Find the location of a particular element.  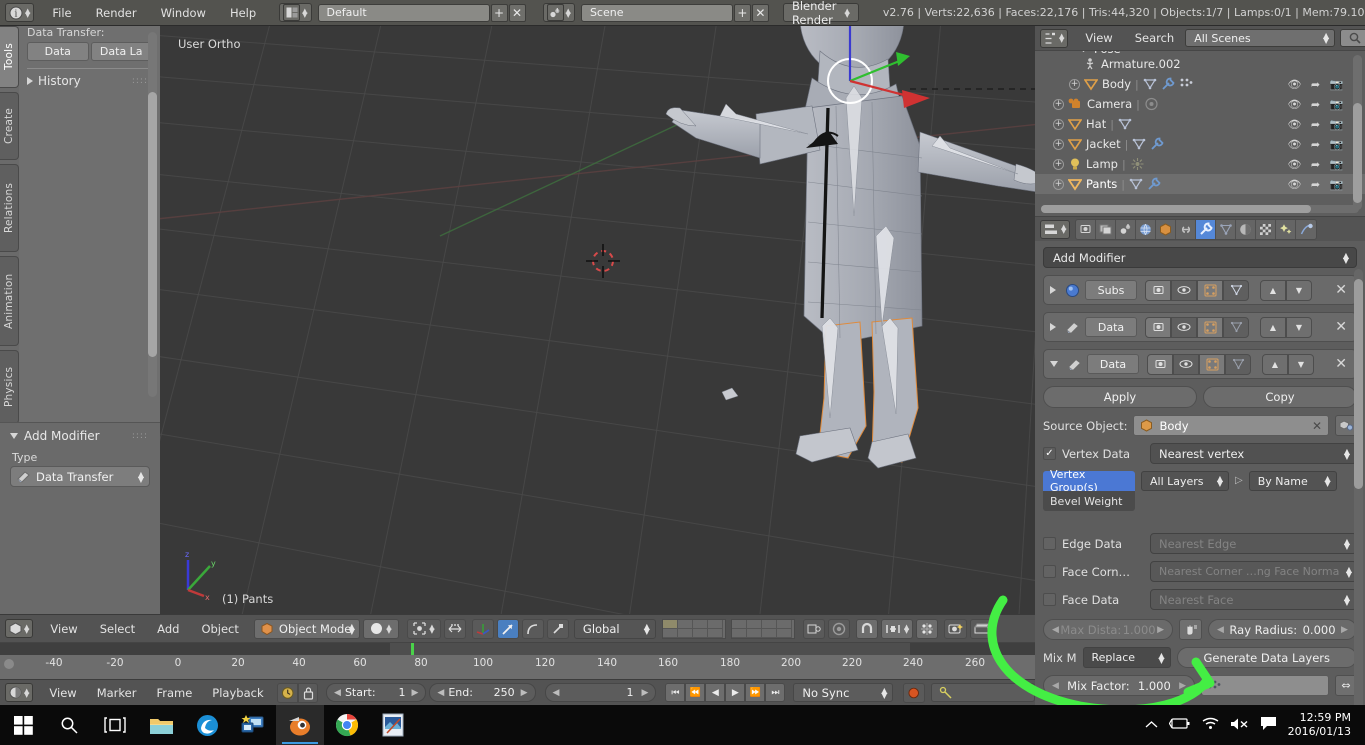

layer-block-bottom is located at coordinates (762, 628).